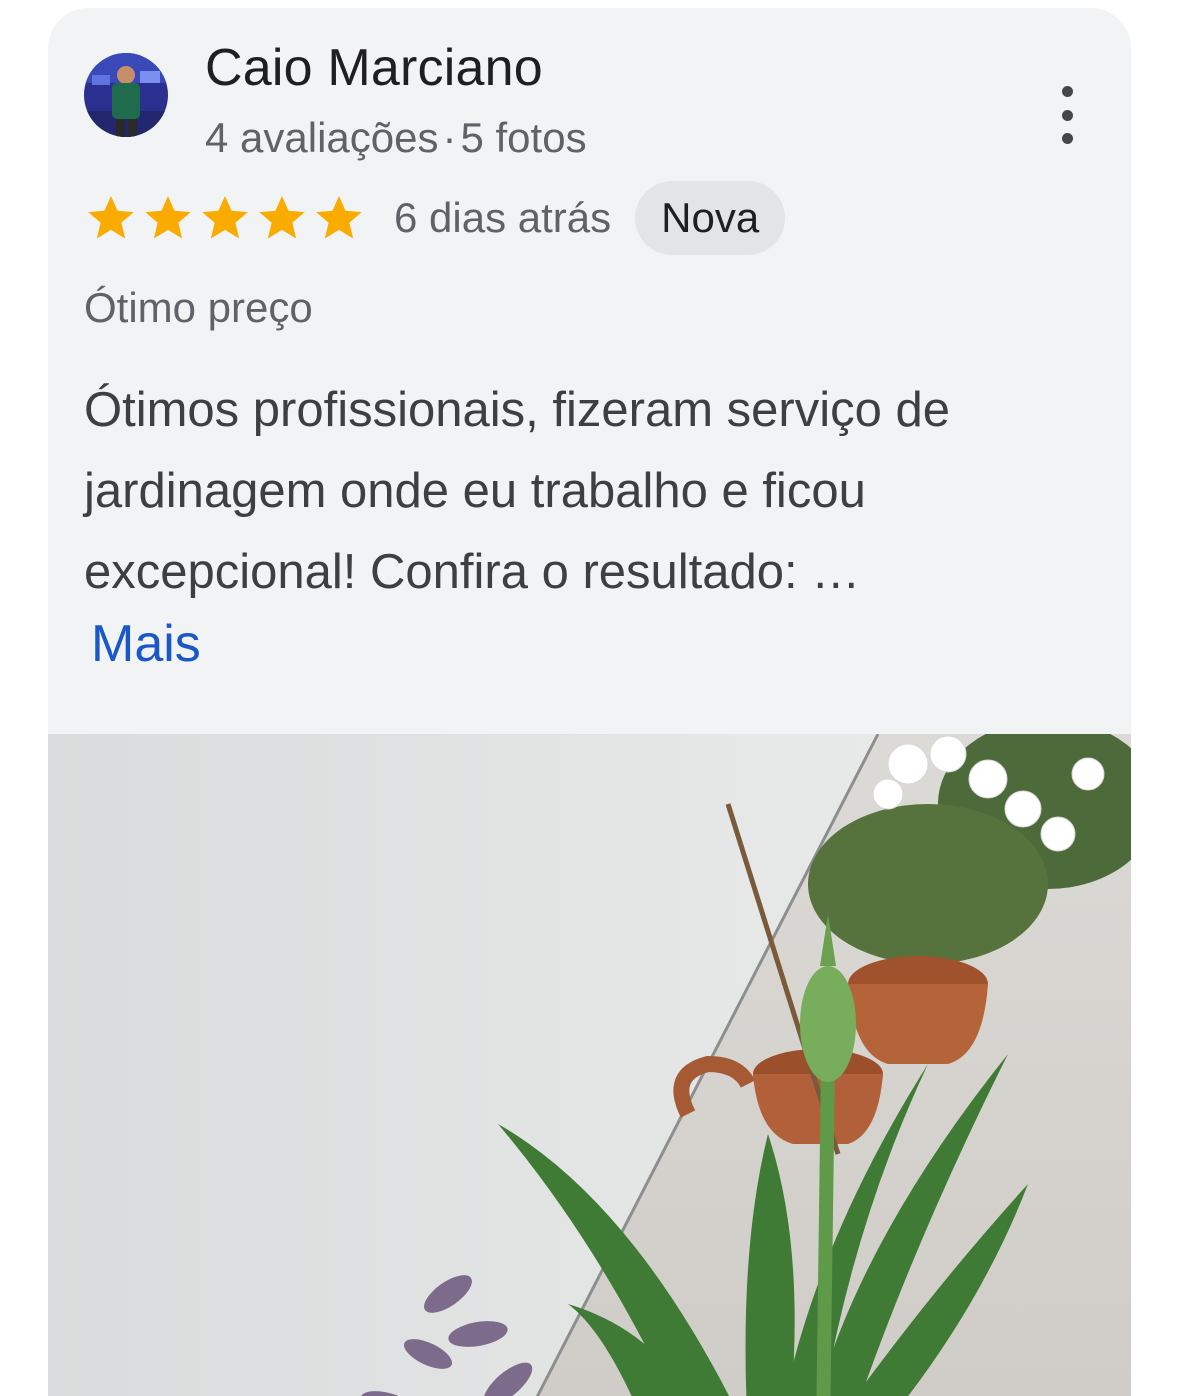 The height and width of the screenshot is (1396, 1179). What do you see at coordinates (198, 307) in the screenshot?
I see `review-tag: Ótimo preço` at bounding box center [198, 307].